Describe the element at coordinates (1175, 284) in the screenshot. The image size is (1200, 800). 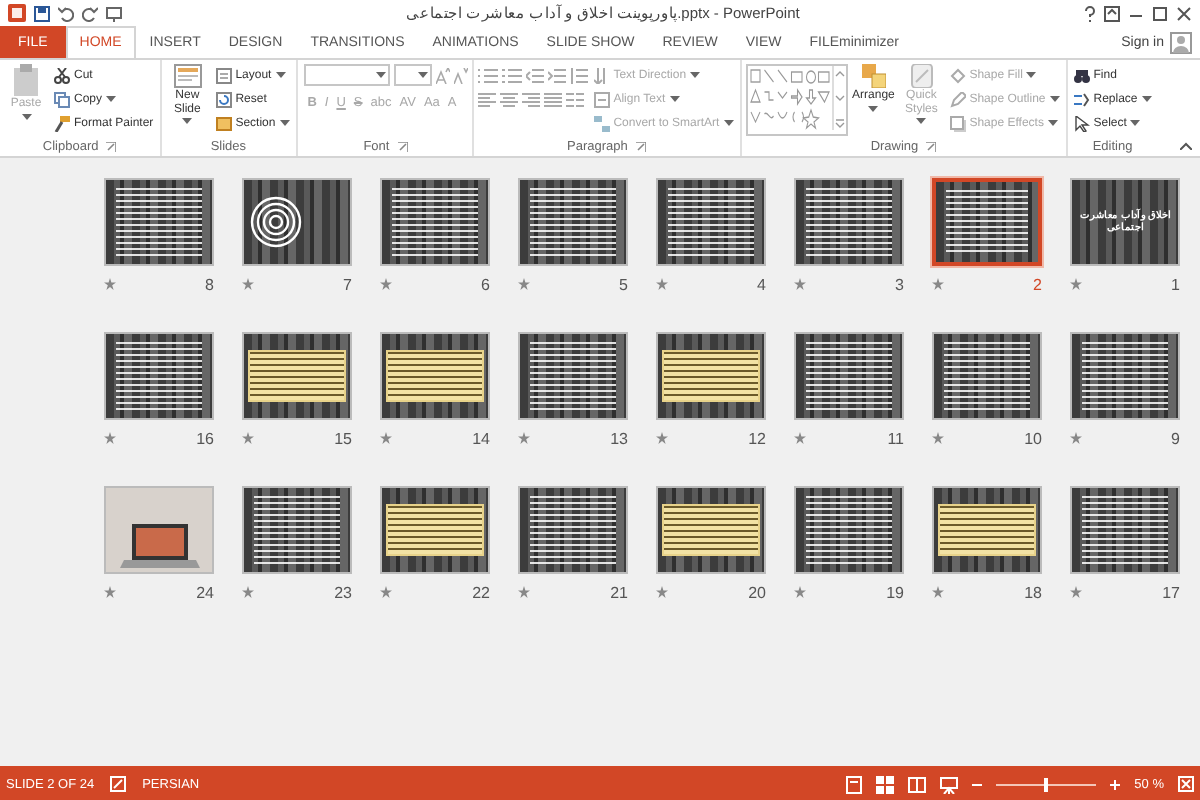
I see `slide-number: 1` at that location.